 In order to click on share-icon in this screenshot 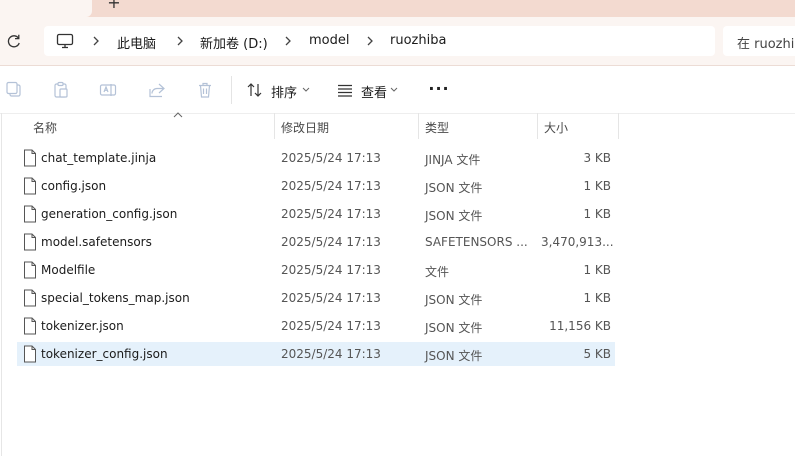, I will do `click(157, 90)`.